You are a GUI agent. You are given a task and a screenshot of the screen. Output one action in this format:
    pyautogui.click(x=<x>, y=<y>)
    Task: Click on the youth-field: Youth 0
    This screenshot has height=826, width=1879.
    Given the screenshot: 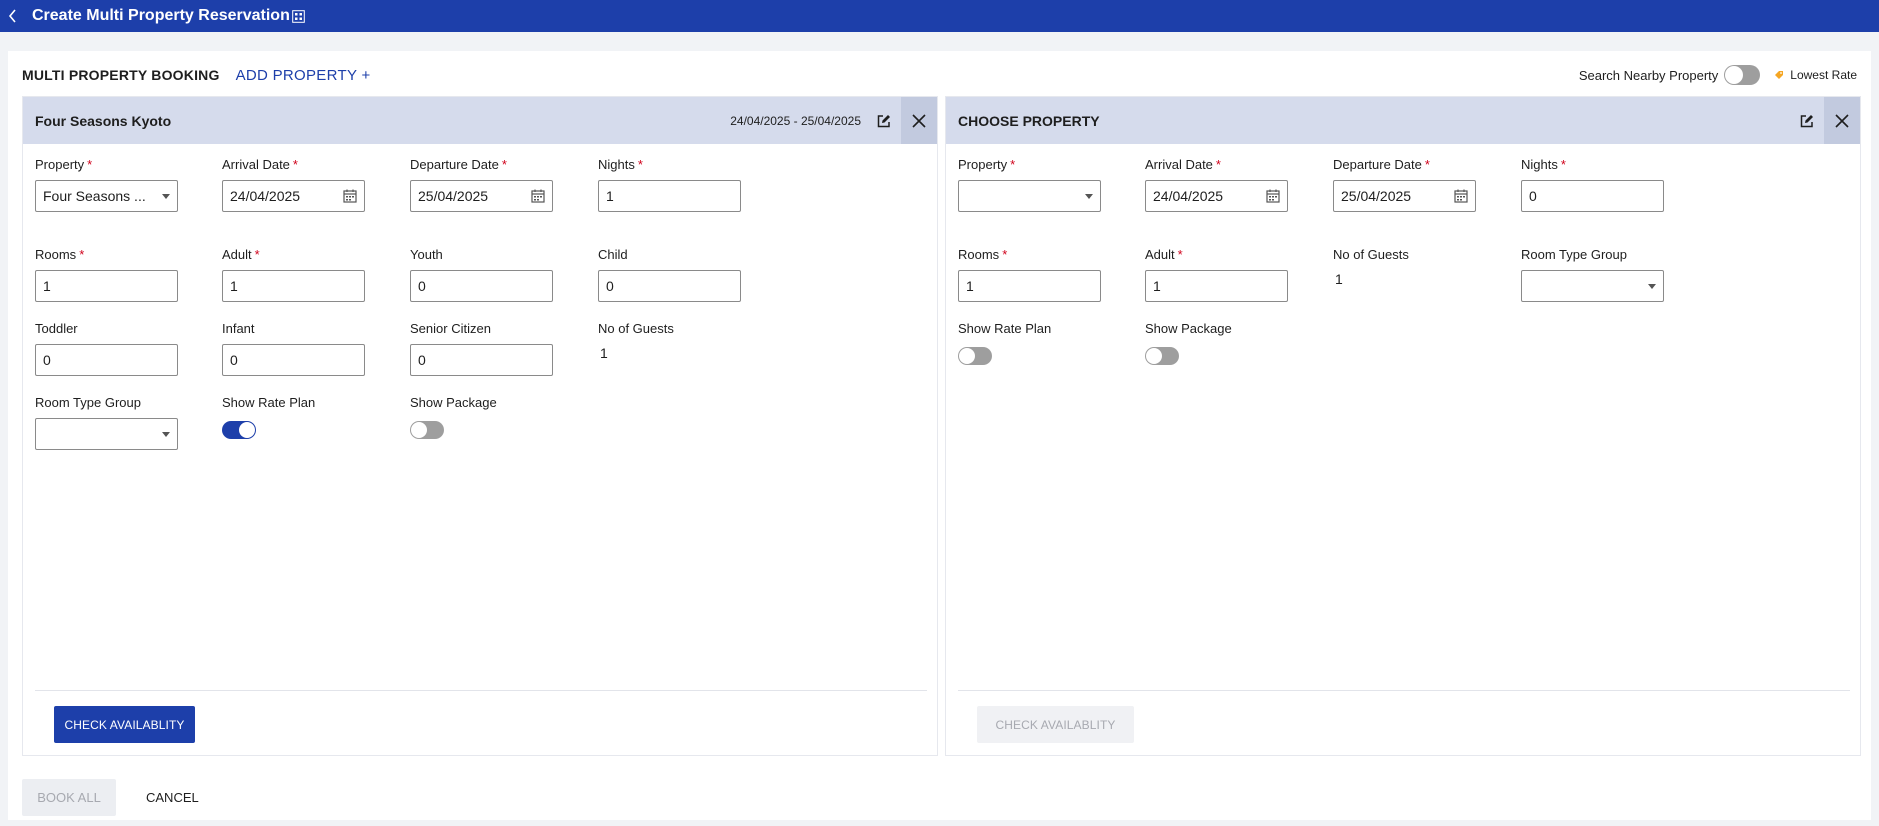 What is the action you would take?
    pyautogui.click(x=481, y=274)
    